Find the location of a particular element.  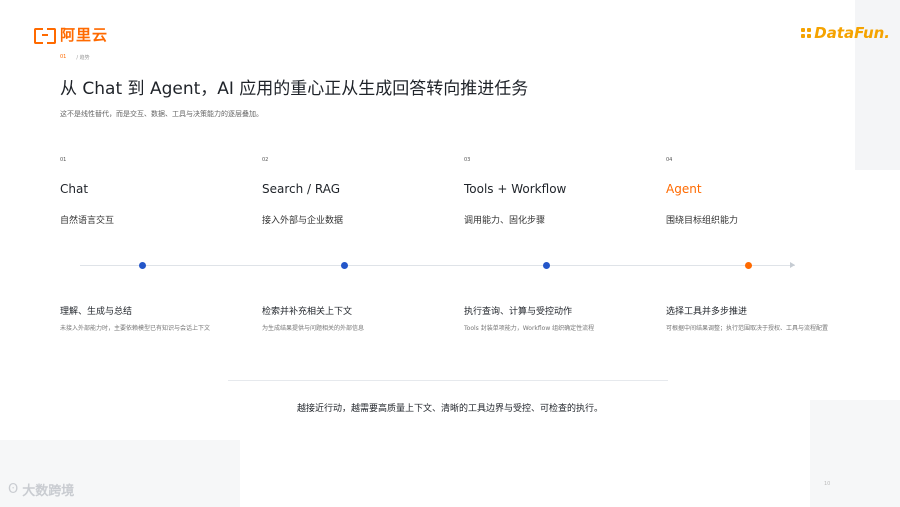

capability-title: 理解、生成与总结 is located at coordinates (96, 312).